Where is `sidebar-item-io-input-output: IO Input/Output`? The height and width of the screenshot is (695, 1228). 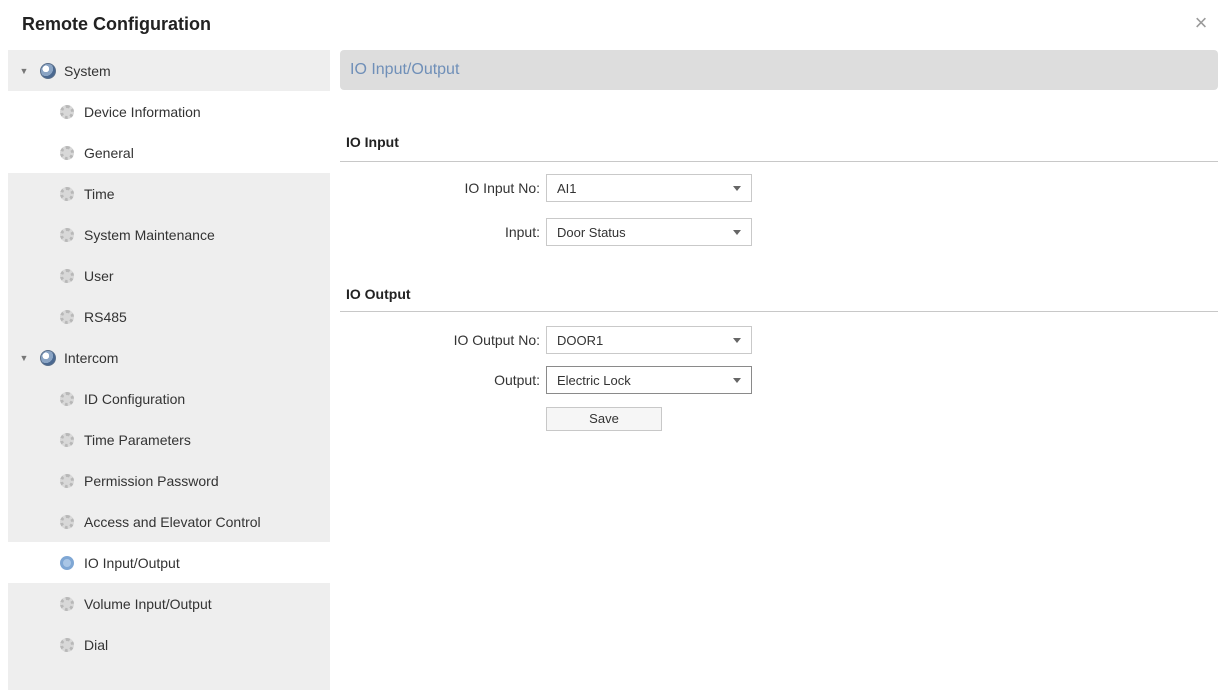 sidebar-item-io-input-output: IO Input/Output is located at coordinates (169, 562).